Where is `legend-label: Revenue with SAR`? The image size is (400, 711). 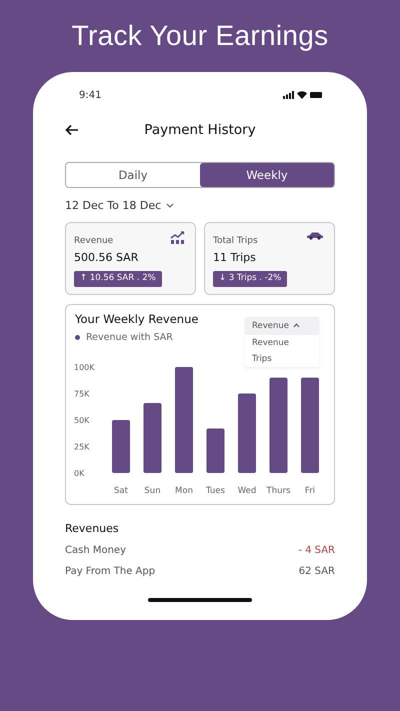
legend-label: Revenue with SAR is located at coordinates (129, 337).